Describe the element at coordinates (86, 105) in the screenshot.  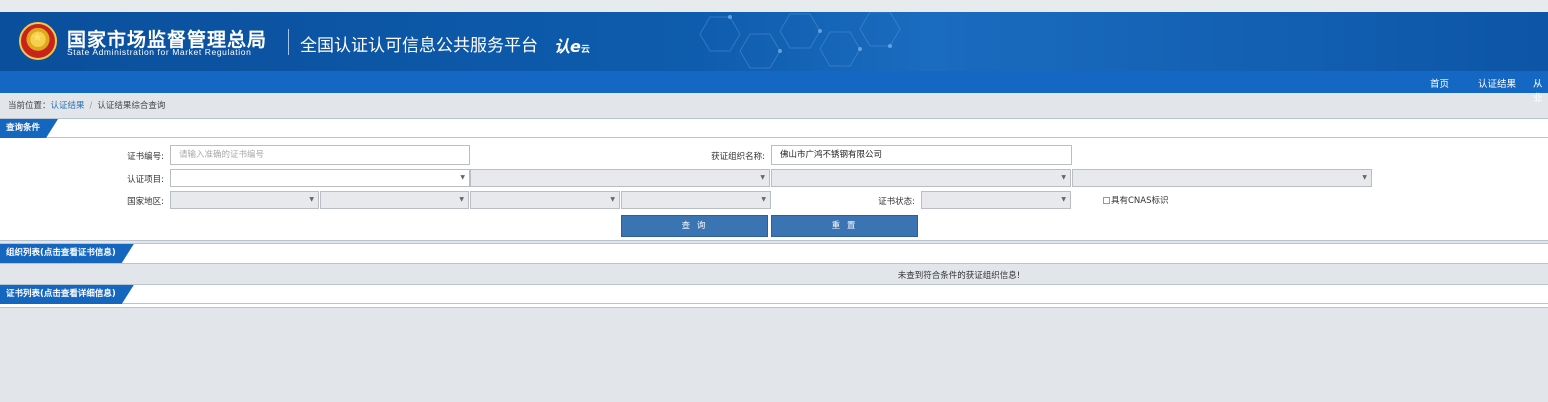
I see `breadcrumb: 当前位置：认证结果 / 认证结果综合查询` at that location.